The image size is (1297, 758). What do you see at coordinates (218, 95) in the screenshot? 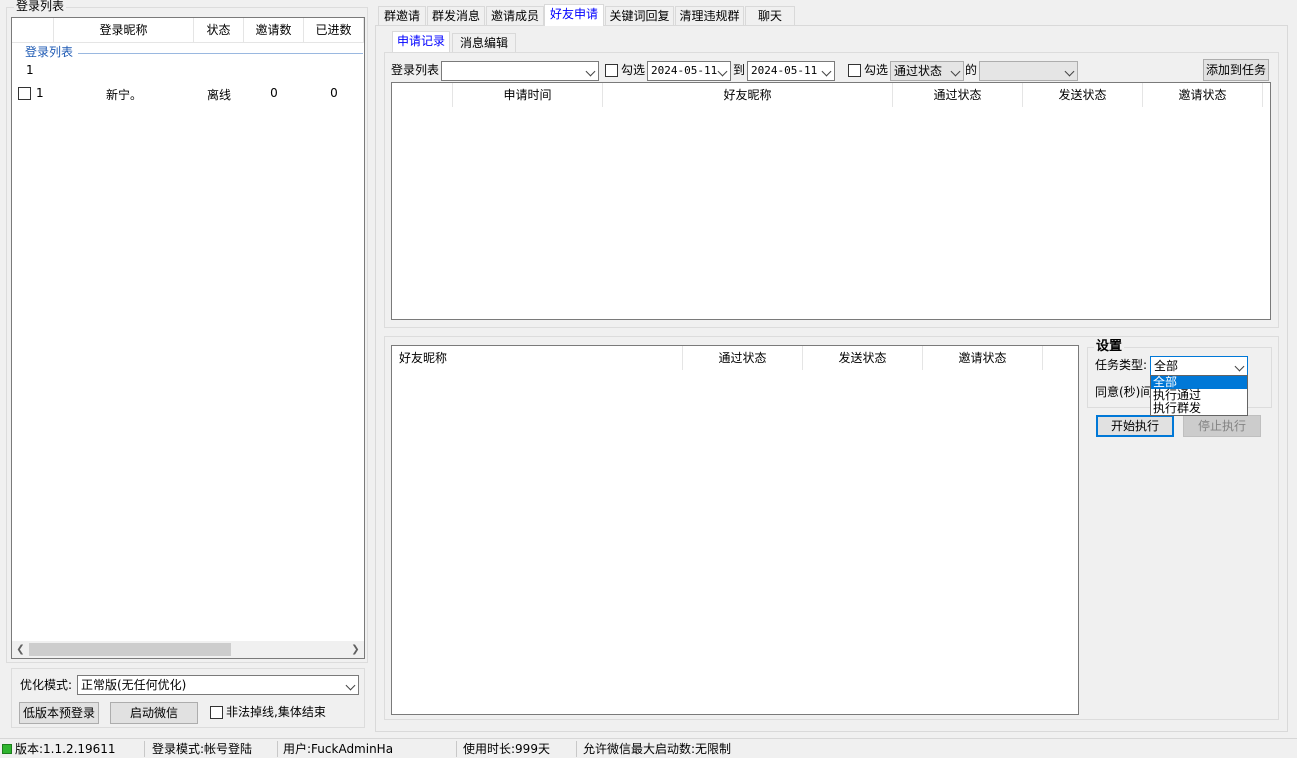
I see `row-status: 离线` at bounding box center [218, 95].